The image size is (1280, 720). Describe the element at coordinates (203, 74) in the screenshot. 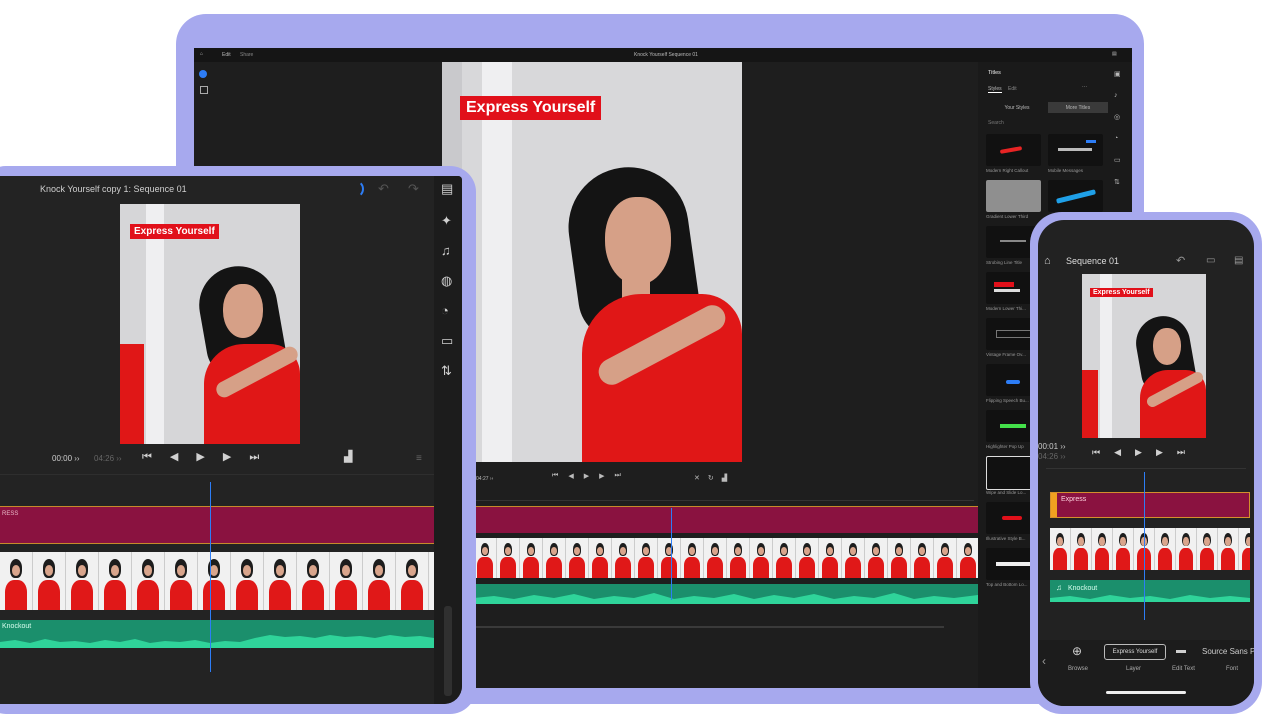

I see `add-media-button` at that location.